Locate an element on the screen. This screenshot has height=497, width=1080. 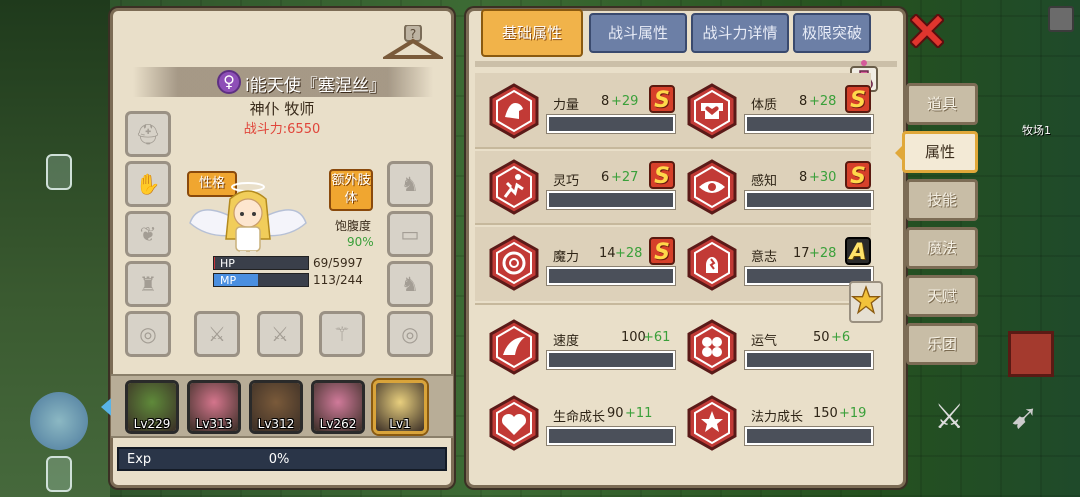
stat-luck: 运气 50 +6 is located at coordinates (782, 349).